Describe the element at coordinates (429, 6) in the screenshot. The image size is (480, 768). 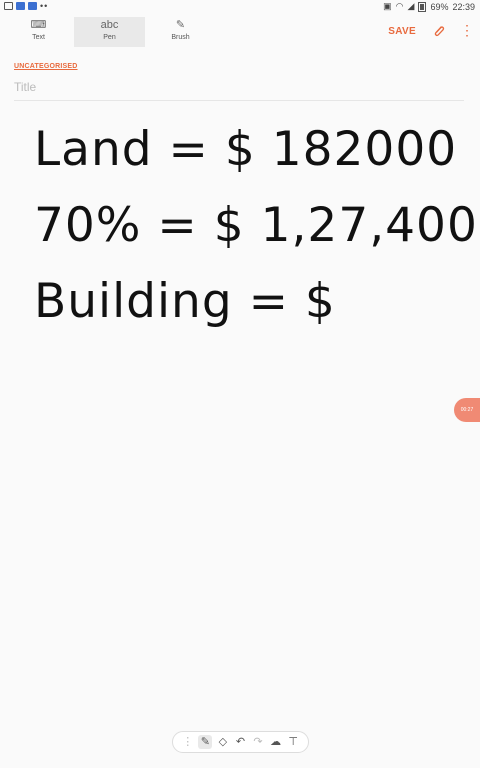
I see `system-icons: ▣ ◠ ◢ 69% 22:39` at that location.